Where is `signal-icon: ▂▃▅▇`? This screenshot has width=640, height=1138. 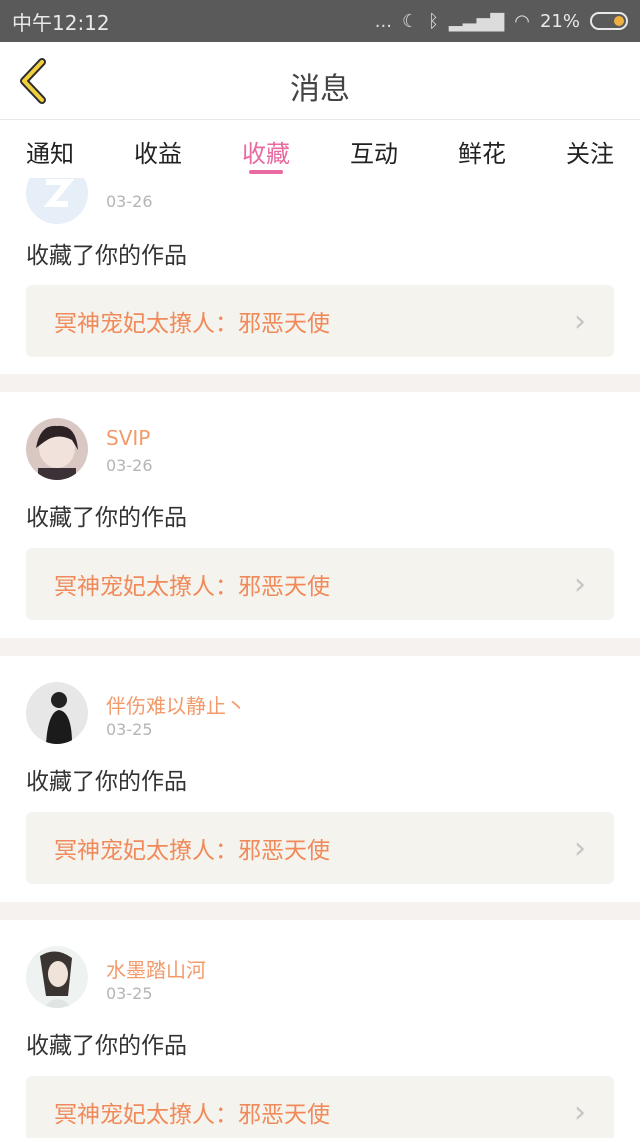
signal-icon: ▂▃▅▇ is located at coordinates (476, 21).